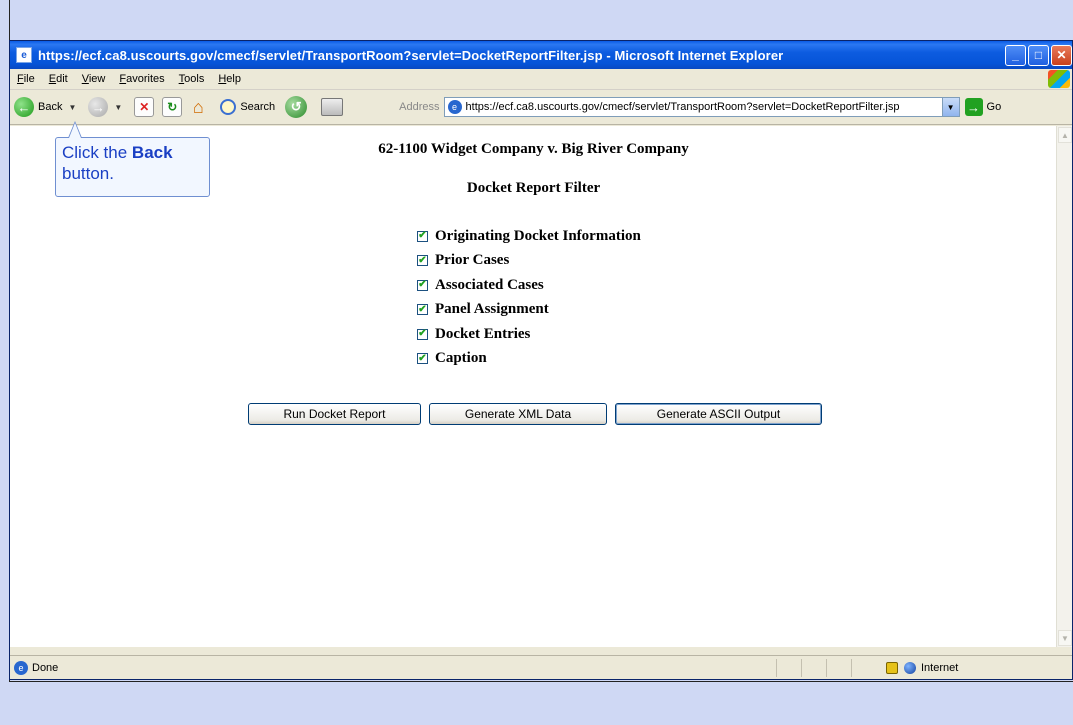  Describe the element at coordinates (461, 358) in the screenshot. I see `option-label: Caption` at that location.